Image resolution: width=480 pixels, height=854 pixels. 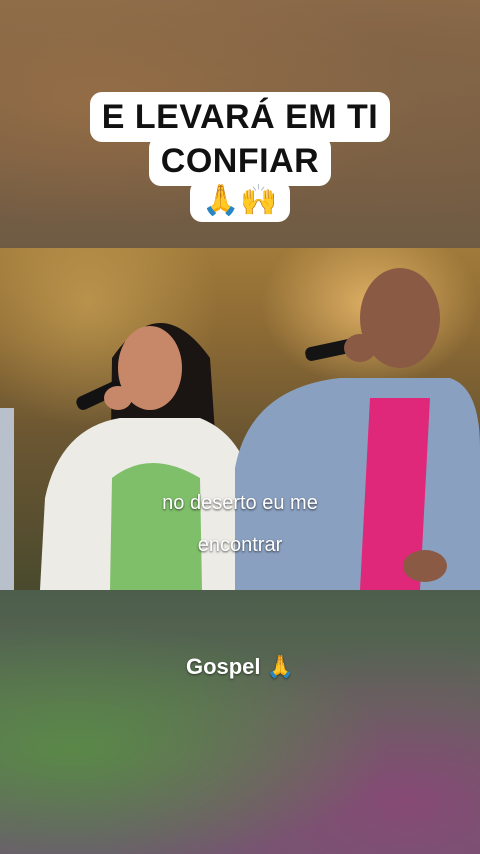 I want to click on caption-line-1: E LEVARÁ EM TI, so click(x=240, y=117).